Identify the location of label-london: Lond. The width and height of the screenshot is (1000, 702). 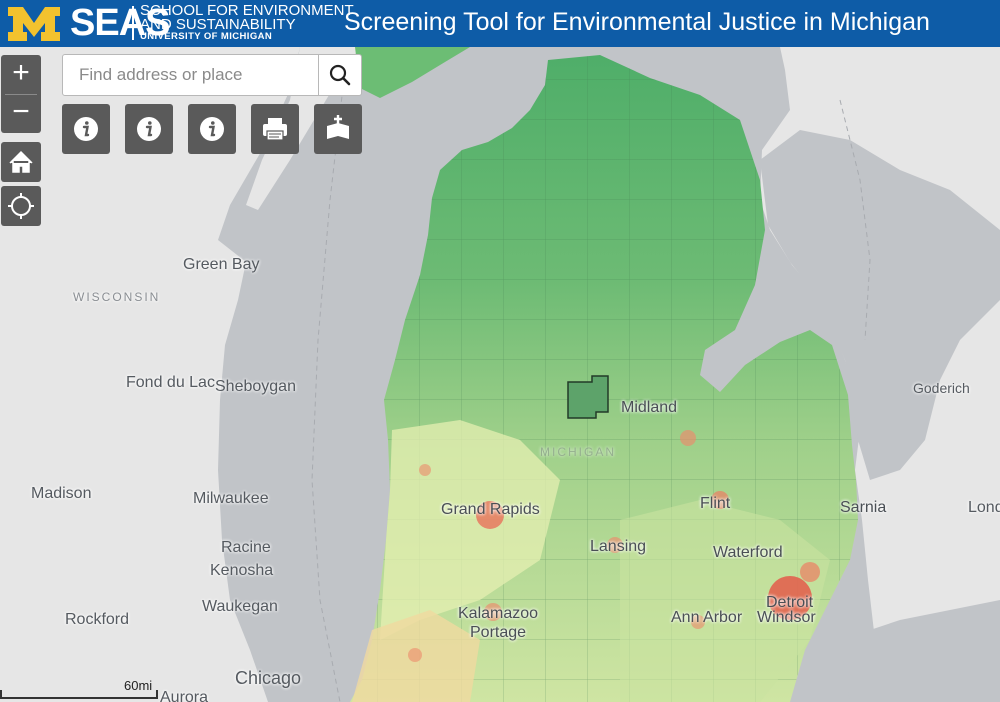
(984, 507).